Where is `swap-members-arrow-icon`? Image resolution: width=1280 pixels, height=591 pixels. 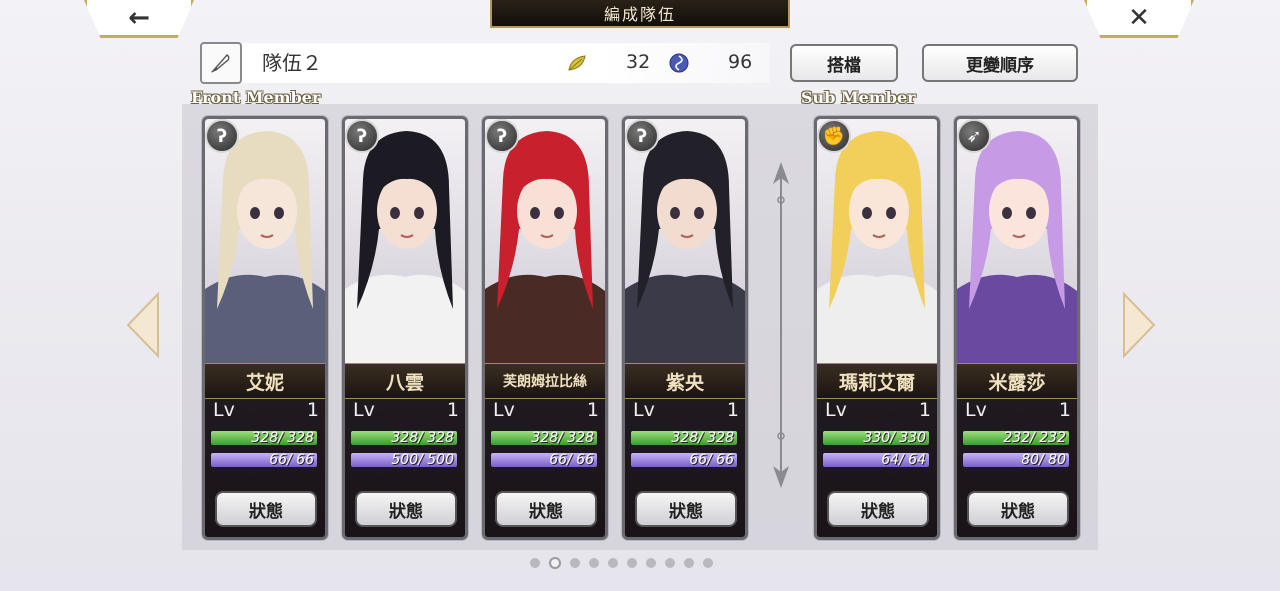
swap-members-arrow-icon is located at coordinates (781, 325).